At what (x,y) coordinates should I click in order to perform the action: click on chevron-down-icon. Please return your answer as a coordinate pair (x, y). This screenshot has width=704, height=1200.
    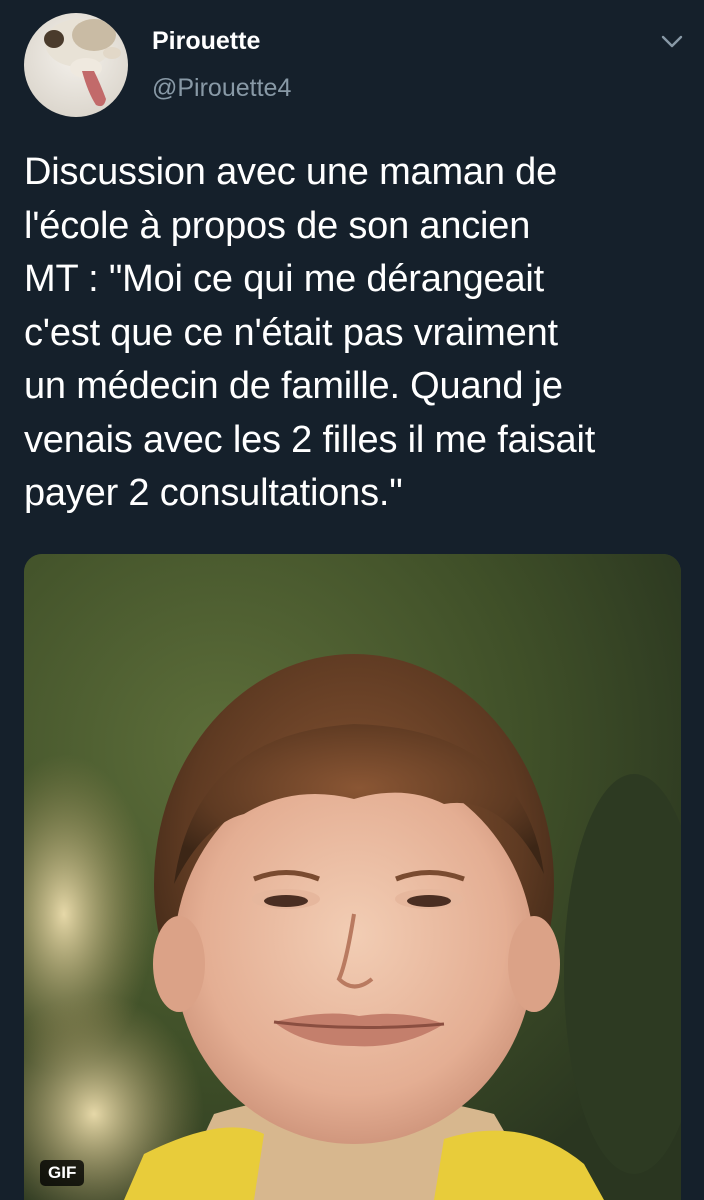
    Looking at the image, I should click on (672, 42).